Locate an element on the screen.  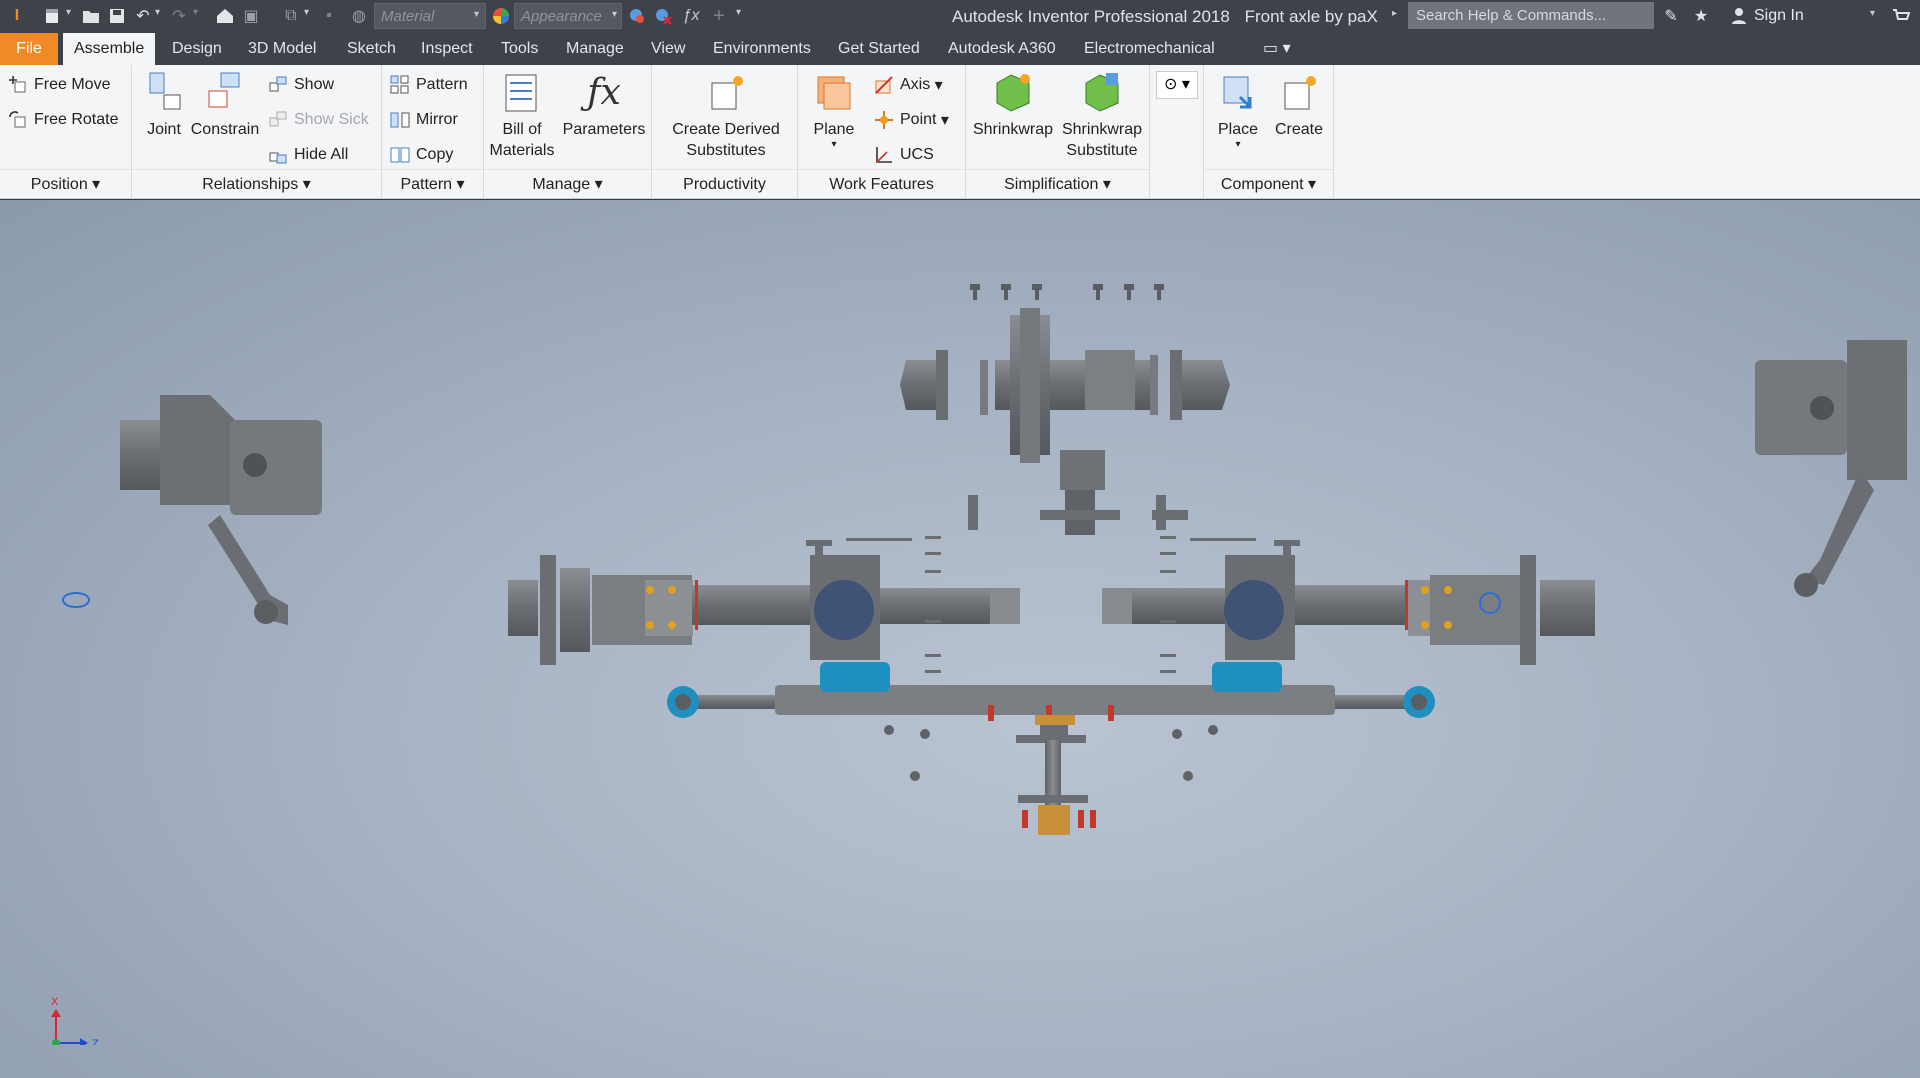
tab-sketch: Sketch is located at coordinates (371, 49).